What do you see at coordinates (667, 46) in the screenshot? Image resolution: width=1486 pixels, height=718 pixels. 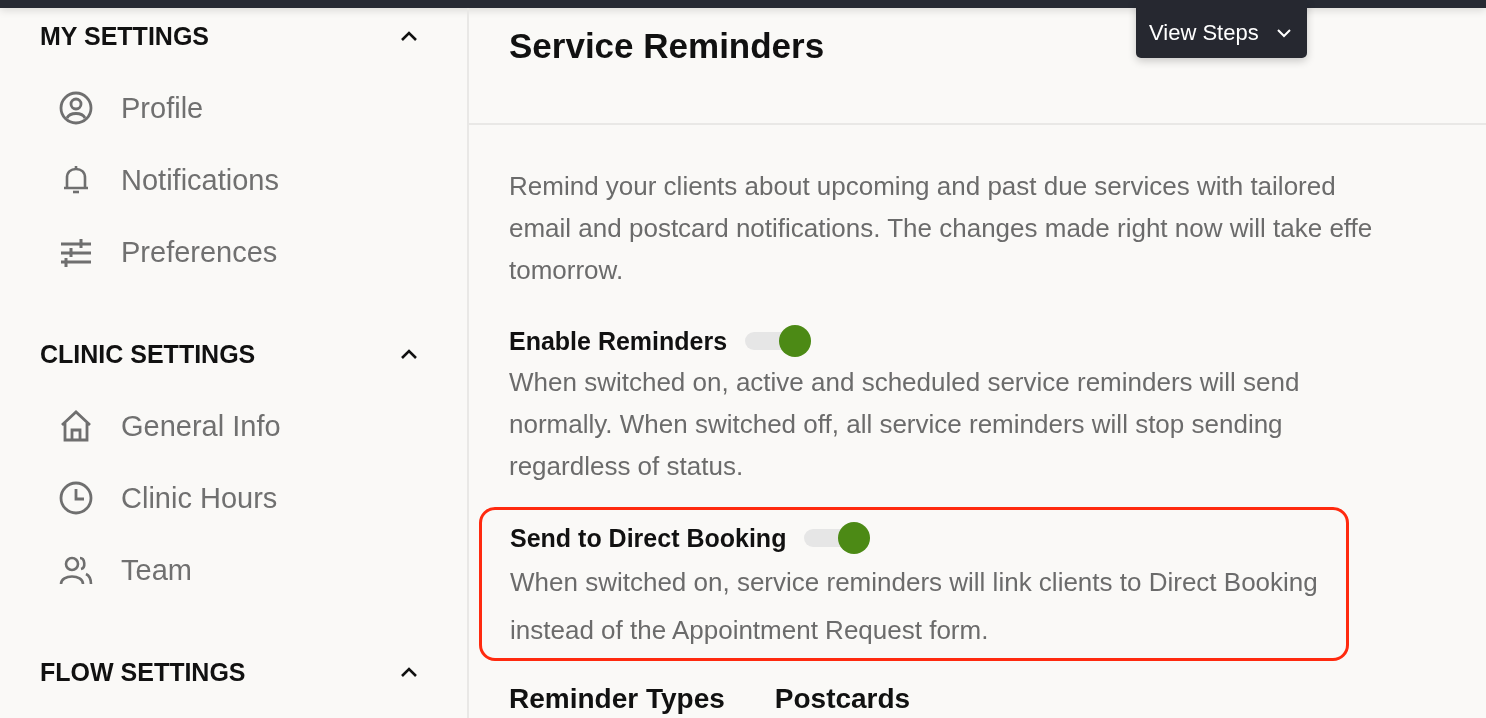 I see `page-title: Service Reminders` at bounding box center [667, 46].